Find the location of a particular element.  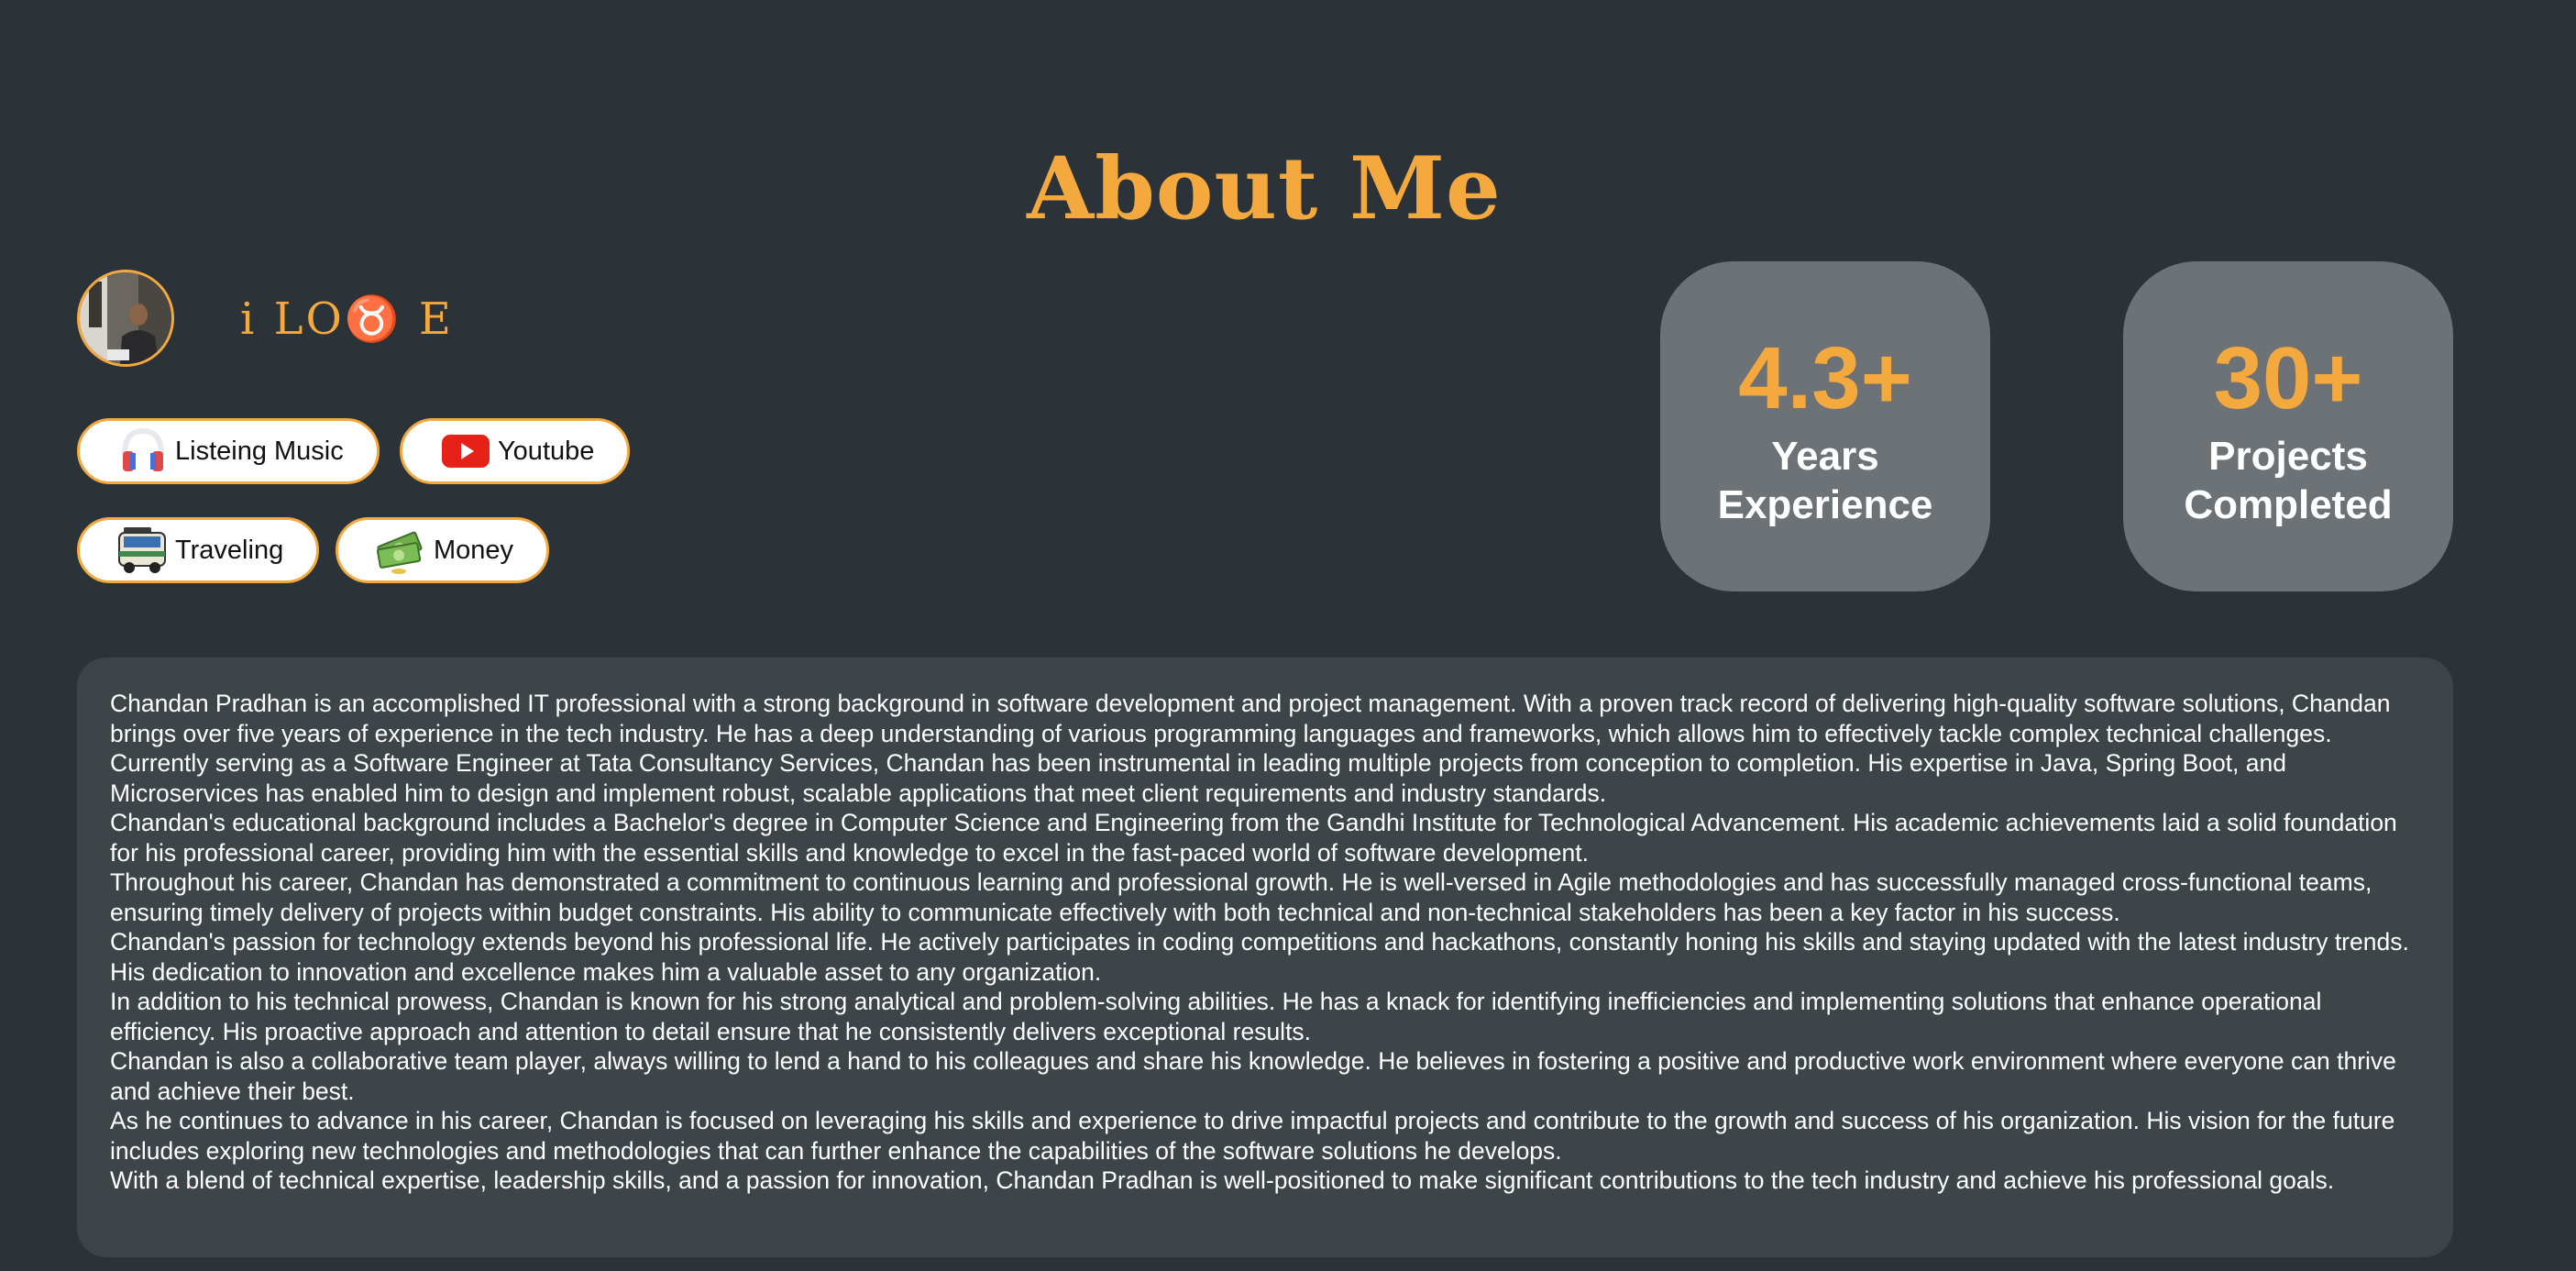

bus-icon is located at coordinates (143, 551).